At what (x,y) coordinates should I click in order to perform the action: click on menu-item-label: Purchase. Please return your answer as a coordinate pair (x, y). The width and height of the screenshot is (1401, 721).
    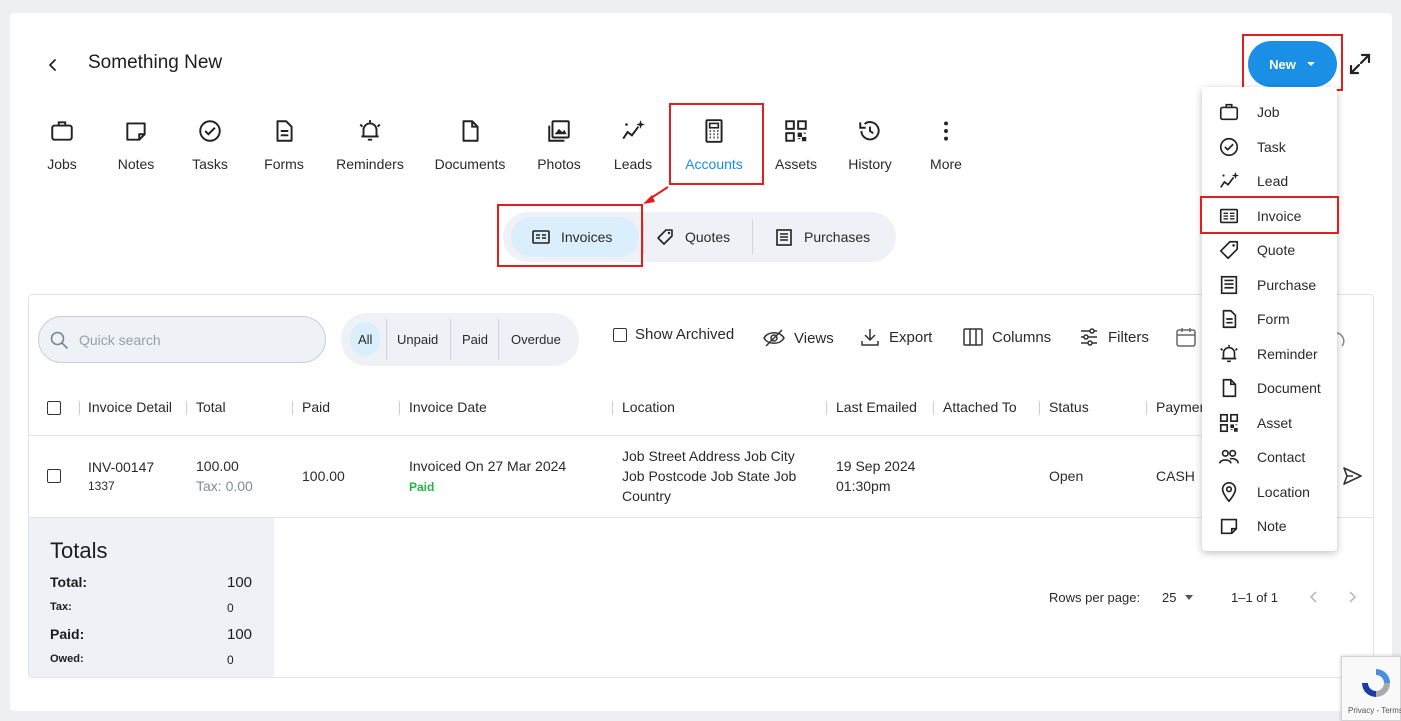
    Looking at the image, I should click on (1287, 284).